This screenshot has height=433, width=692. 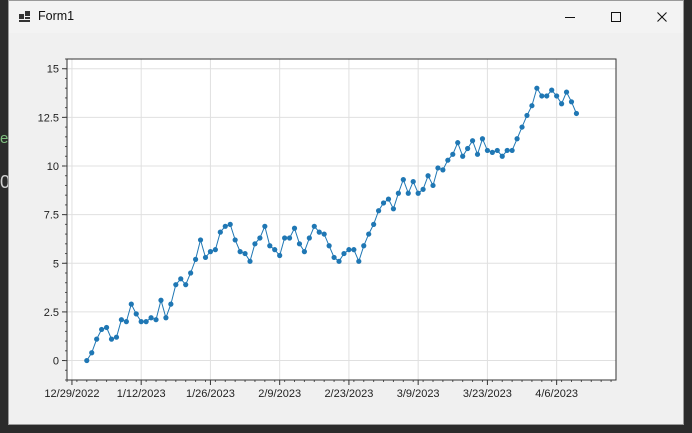 I want to click on y-tick-label: 0, so click(x=56, y=362).